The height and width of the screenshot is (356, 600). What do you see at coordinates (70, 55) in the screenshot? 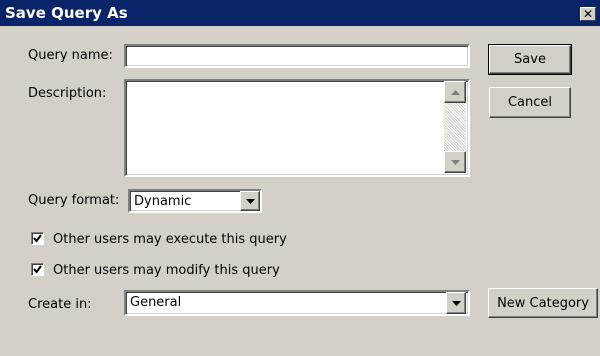
I see `query-name-label: Query name:` at bounding box center [70, 55].